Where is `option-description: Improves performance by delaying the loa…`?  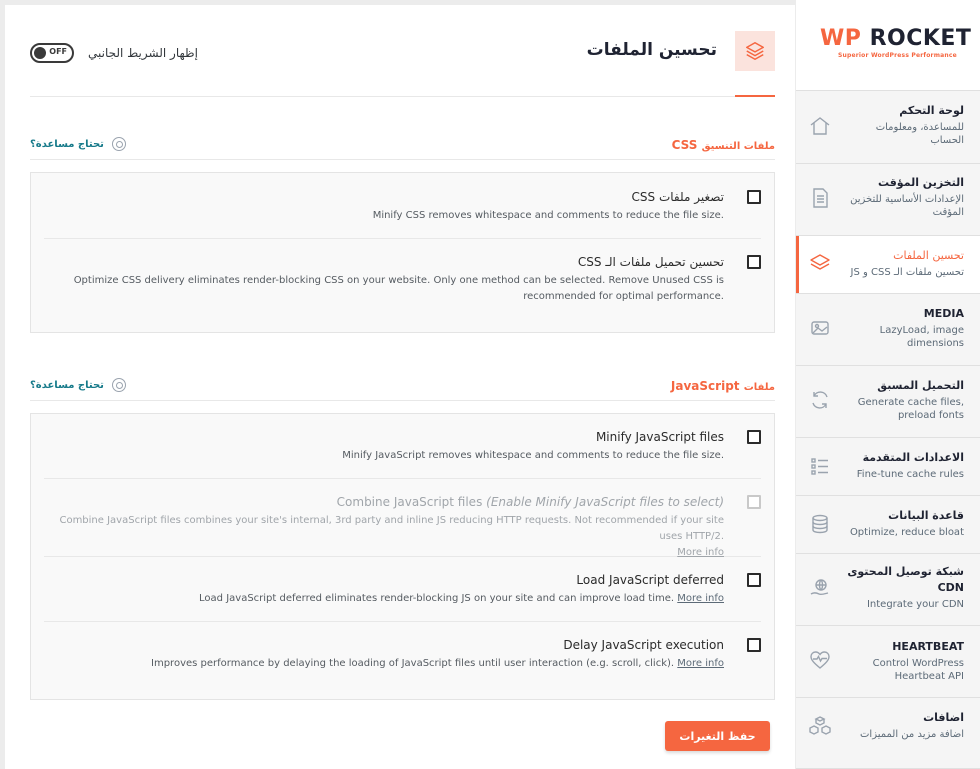 option-description: Improves performance by delaying the loa… is located at coordinates (437, 663).